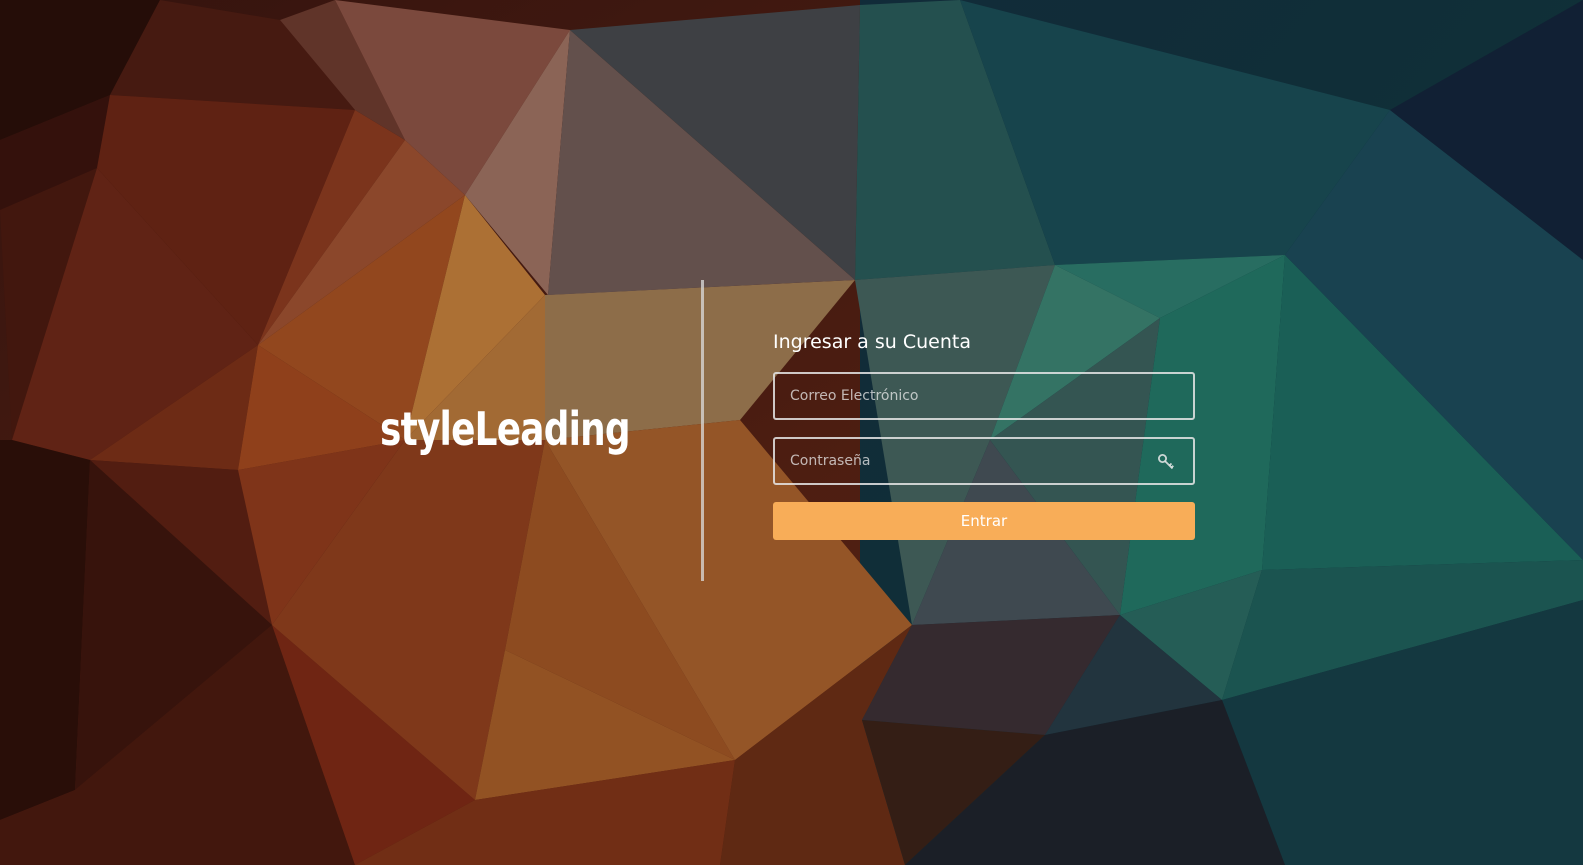  I want to click on submit-button: Entrar, so click(984, 521).